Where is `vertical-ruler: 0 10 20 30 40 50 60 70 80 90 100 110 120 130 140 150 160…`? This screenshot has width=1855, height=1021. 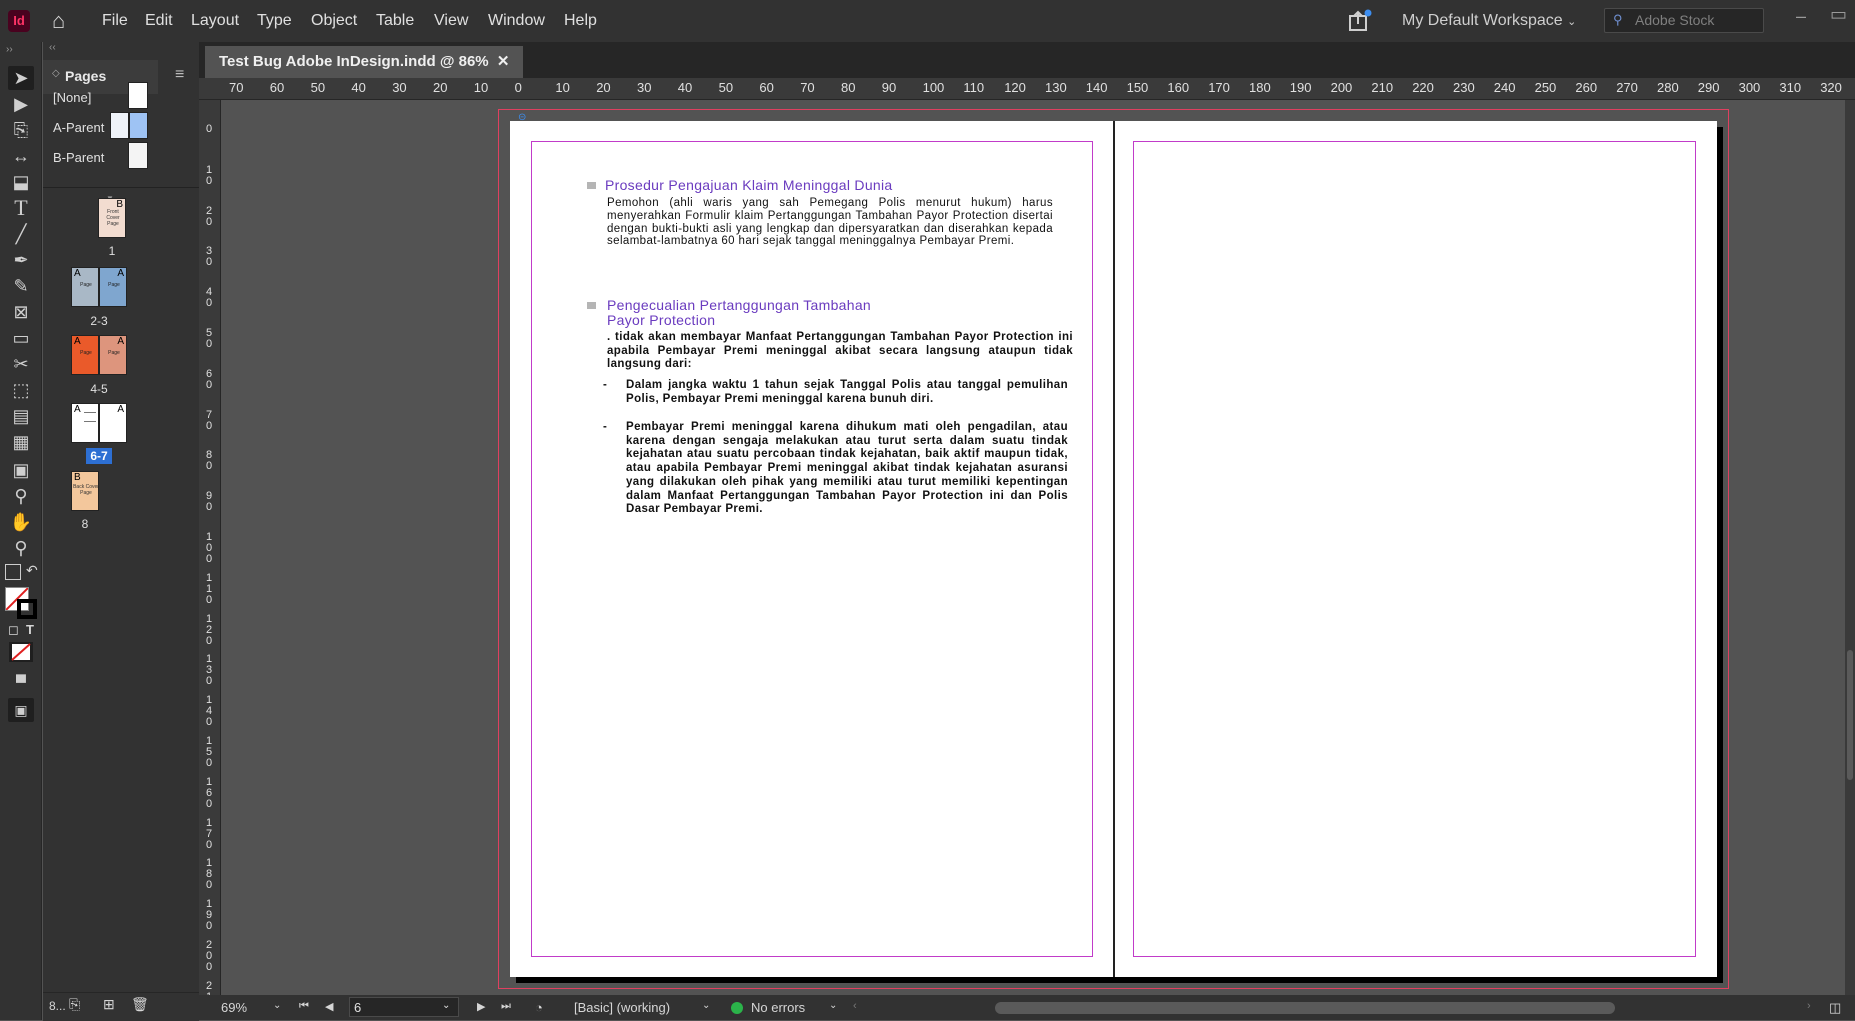 vertical-ruler: 0 10 20 30 40 50 60 70 80 90 100 110 120 130 140 150 160… is located at coordinates (210, 556).